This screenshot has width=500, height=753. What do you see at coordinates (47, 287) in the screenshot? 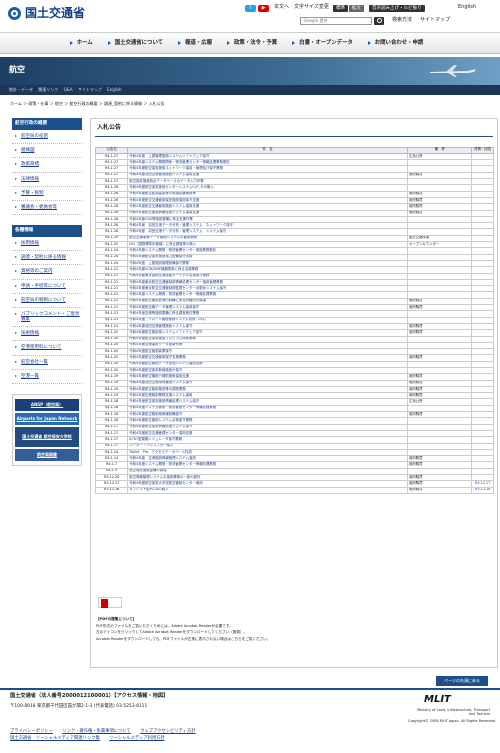
I see `sidebar-item: 申請・手続等について` at bounding box center [47, 287].